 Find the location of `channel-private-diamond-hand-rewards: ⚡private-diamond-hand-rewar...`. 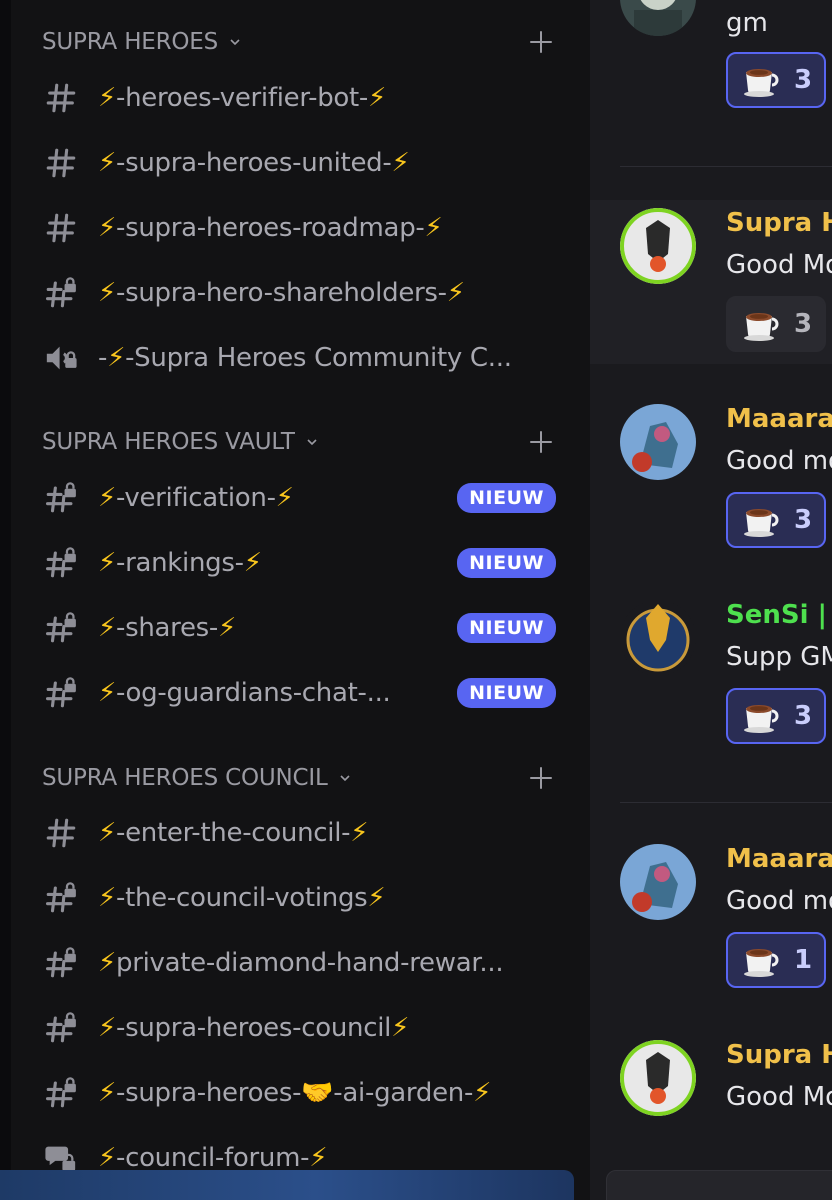

channel-private-diamond-hand-rewards: ⚡private-diamond-hand-rewar... is located at coordinates (302, 963).